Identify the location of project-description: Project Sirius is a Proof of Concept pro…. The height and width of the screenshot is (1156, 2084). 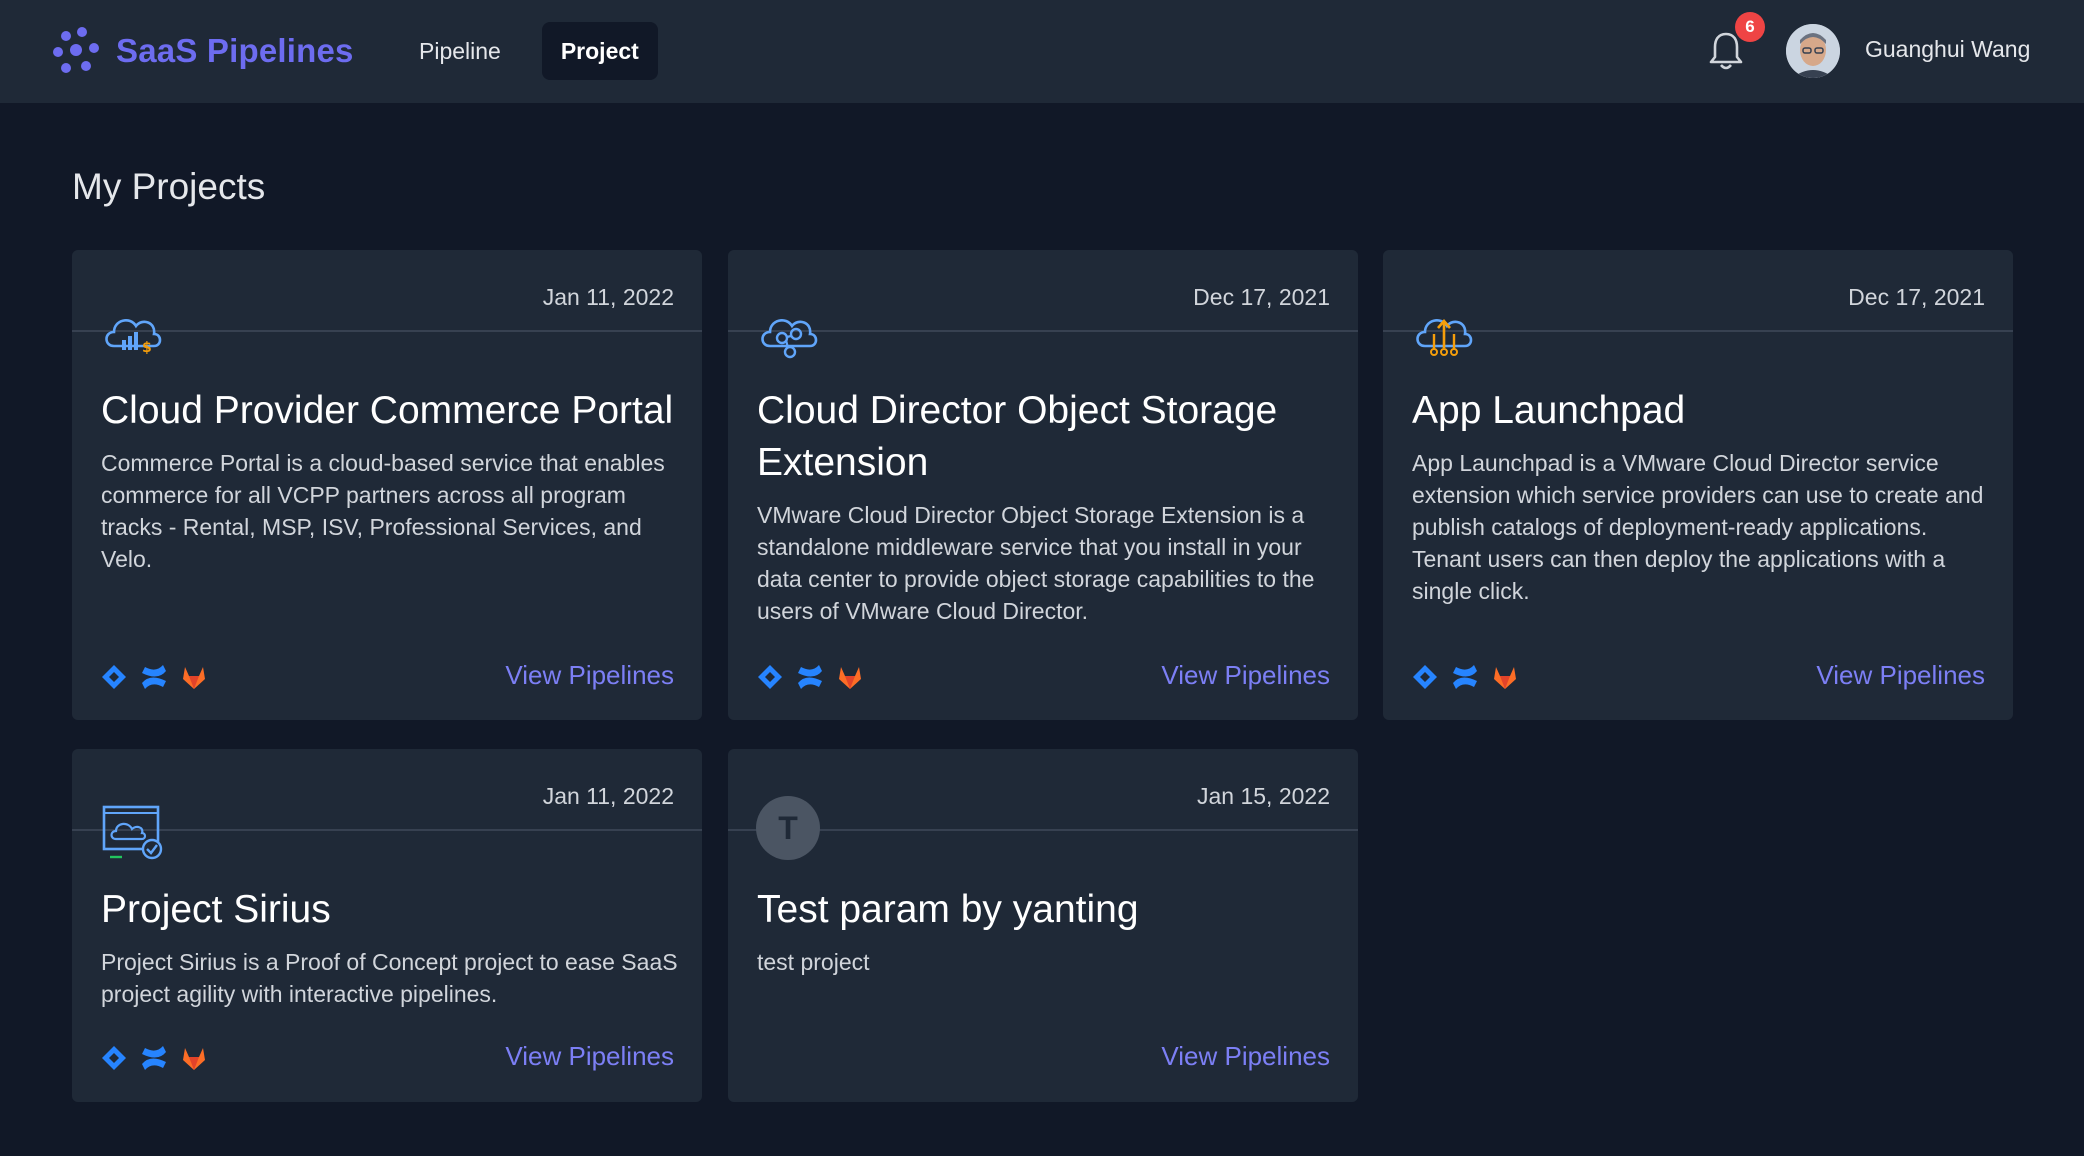
(389, 978).